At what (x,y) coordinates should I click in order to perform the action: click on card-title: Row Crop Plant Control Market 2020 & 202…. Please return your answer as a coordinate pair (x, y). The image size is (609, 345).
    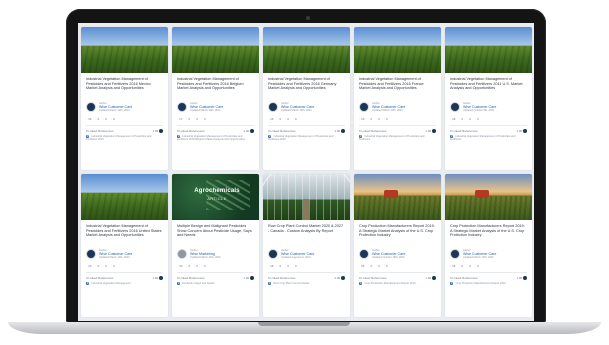
    Looking at the image, I should click on (306, 233).